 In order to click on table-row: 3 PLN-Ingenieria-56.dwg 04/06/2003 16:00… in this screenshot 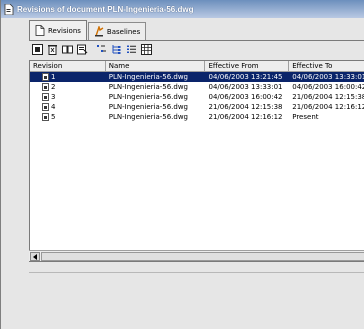, I will do `click(197, 97)`.